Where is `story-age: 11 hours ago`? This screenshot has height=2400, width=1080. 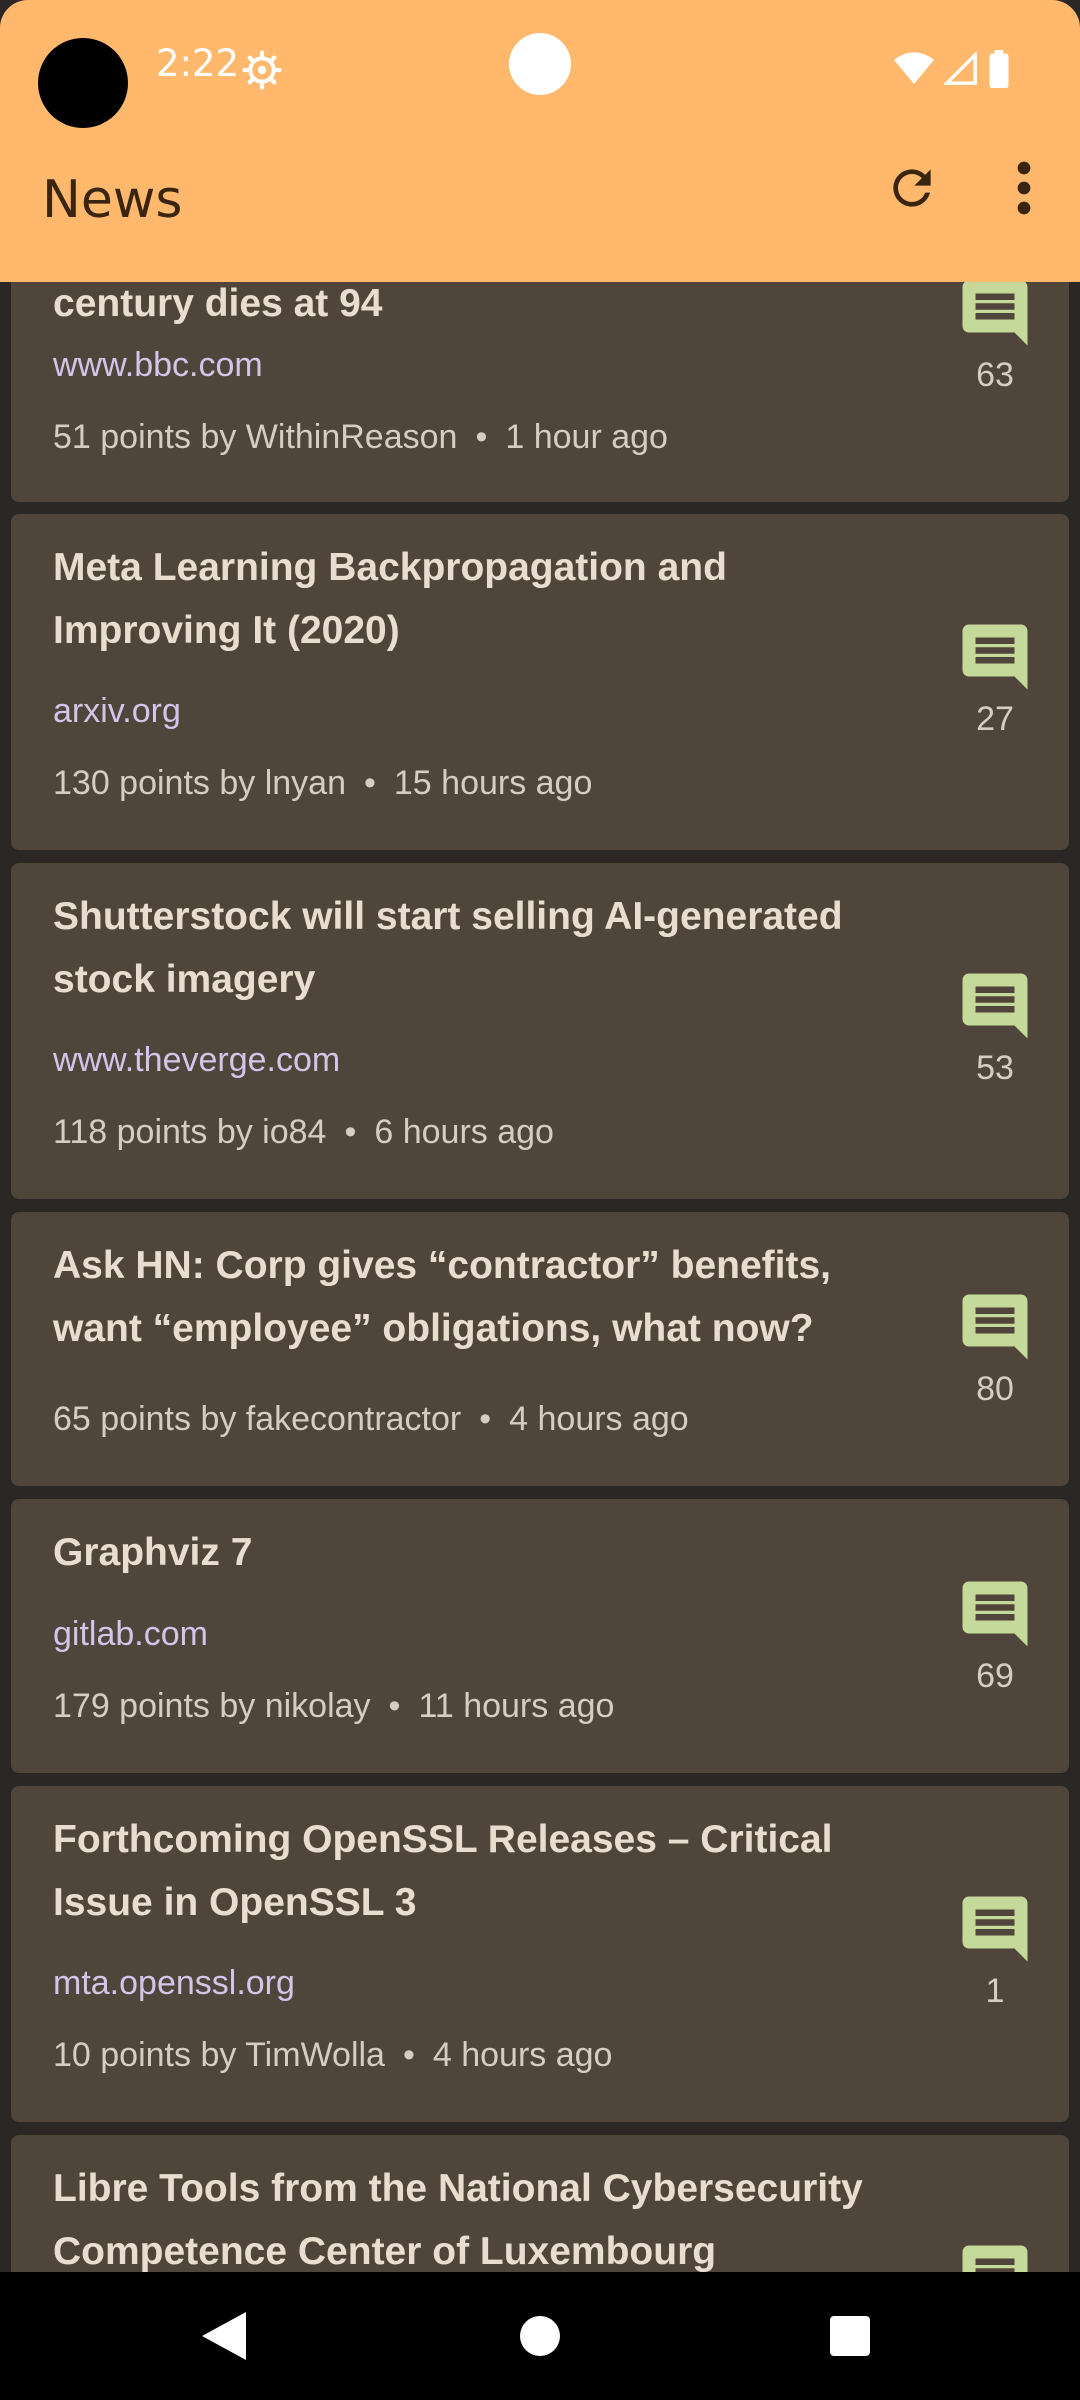 story-age: 11 hours ago is located at coordinates (516, 1706).